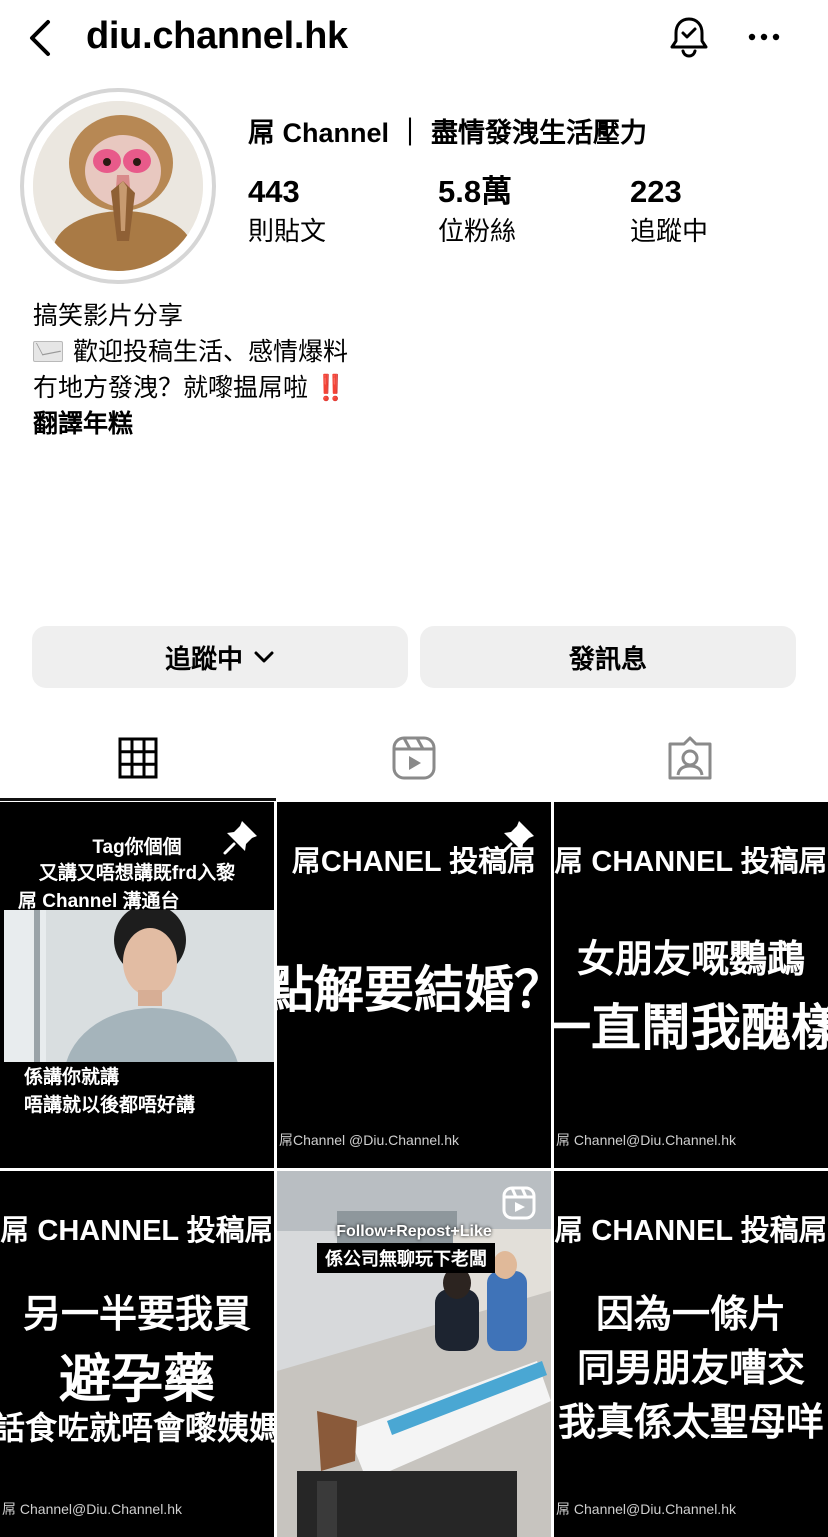 This screenshot has width=828, height=1537. Describe the element at coordinates (211, 352) in the screenshot. I see `bio-line-2-text: 歡迎投稿生活、感情爆料` at that location.